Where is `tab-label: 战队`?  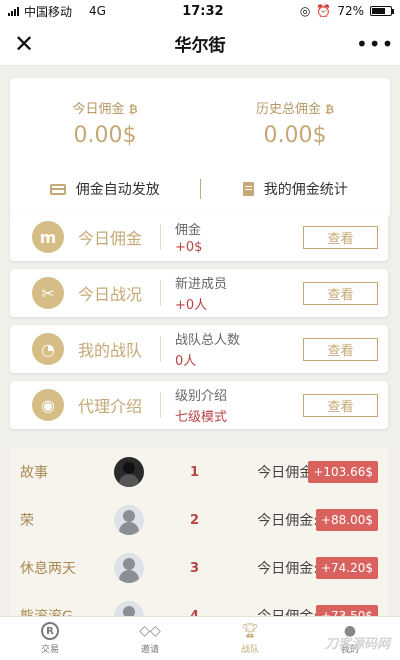
tab-label: 战队 is located at coordinates (249, 650).